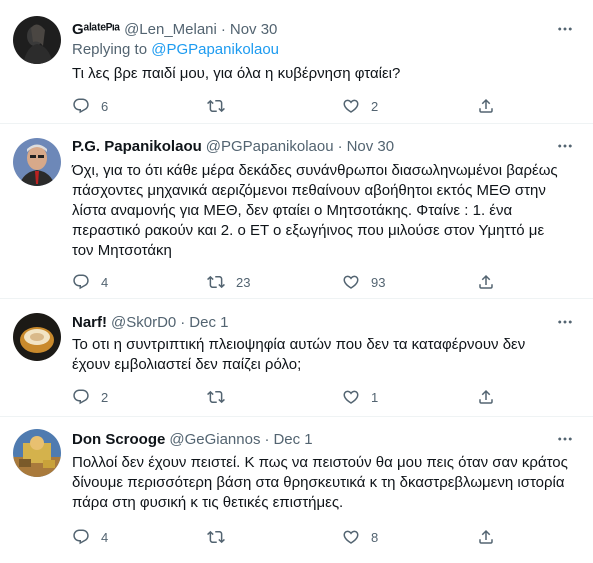 The height and width of the screenshot is (563, 593). I want to click on tweet-text-line: έχουν εμβολιαστεί δεν παίζει ρόλο;, so click(187, 364).